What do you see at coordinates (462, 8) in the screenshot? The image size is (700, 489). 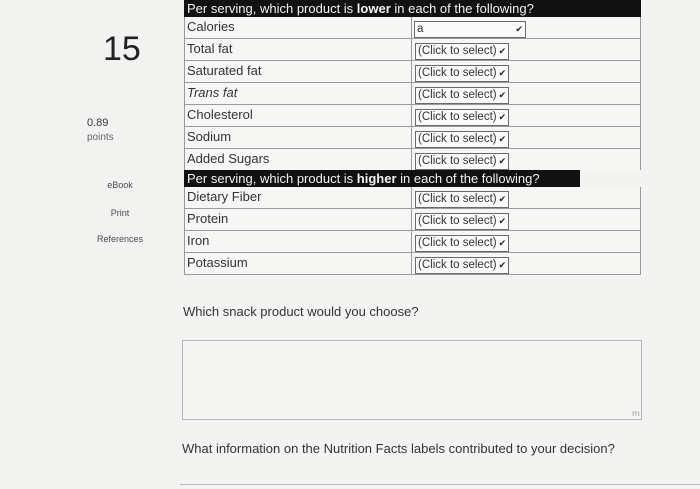 I see `header-lower-post: in each of the following?` at bounding box center [462, 8].